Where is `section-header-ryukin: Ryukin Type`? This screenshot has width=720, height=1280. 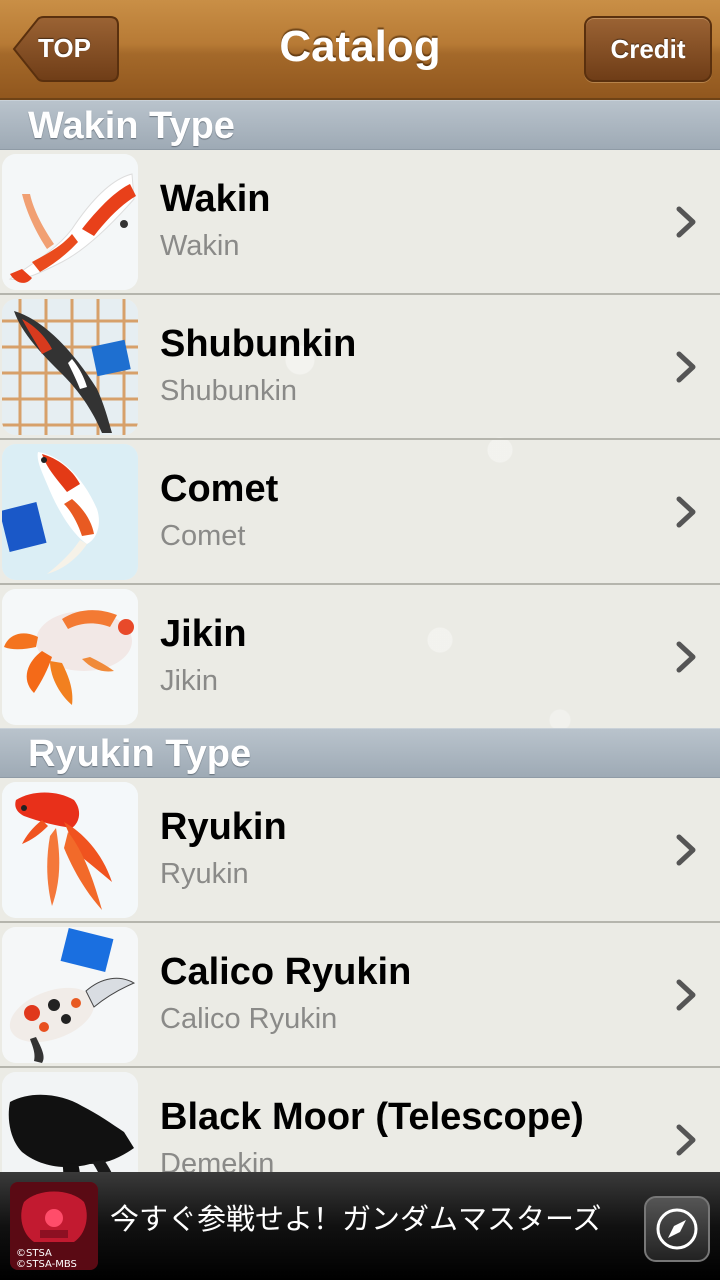
section-header-ryukin: Ryukin Type is located at coordinates (360, 753).